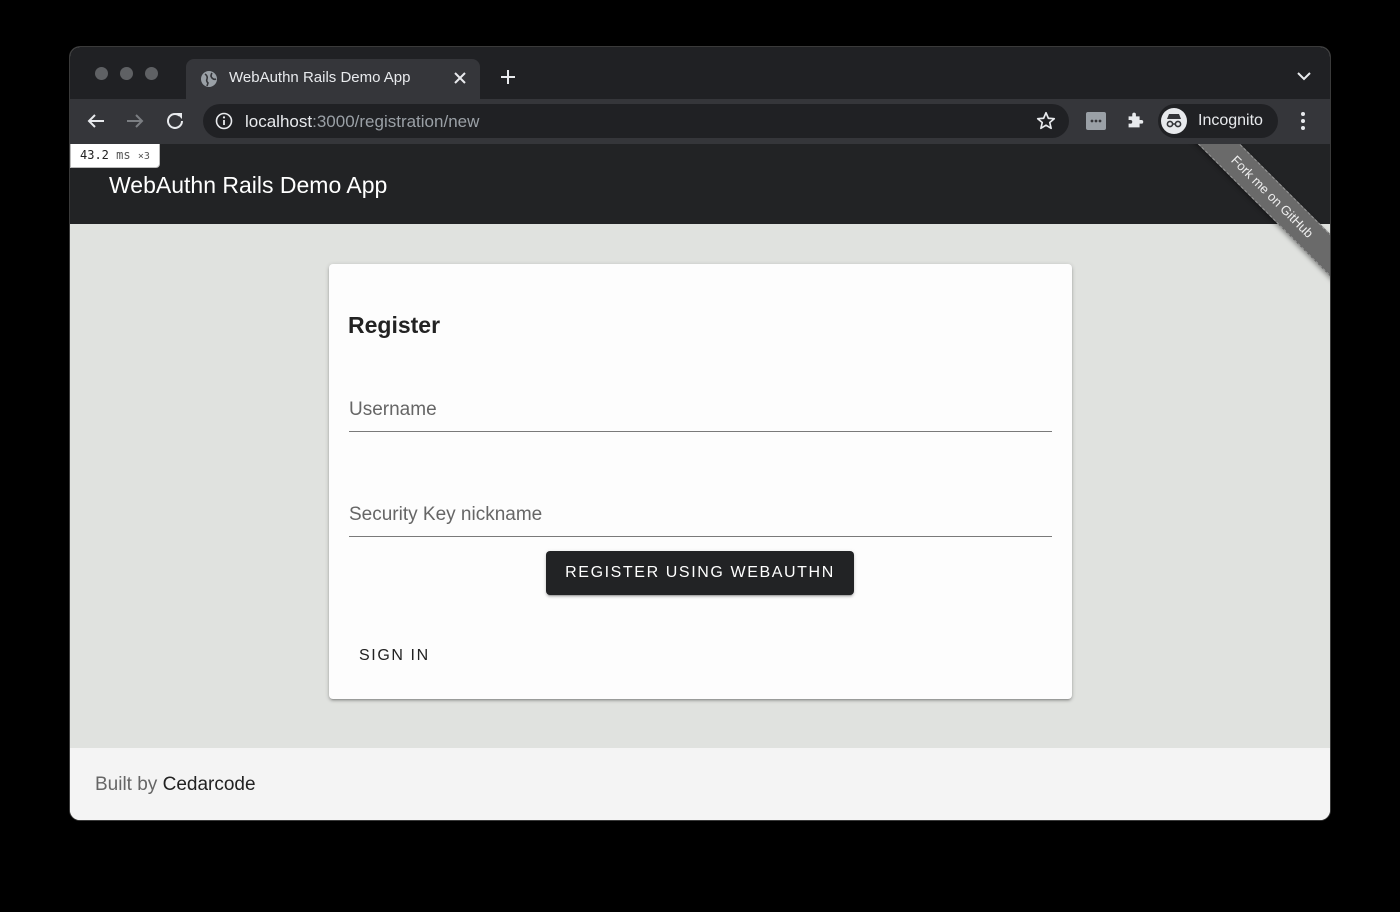 Image resolution: width=1400 pixels, height=912 pixels. Describe the element at coordinates (394, 325) in the screenshot. I see `card-title: Register` at that location.